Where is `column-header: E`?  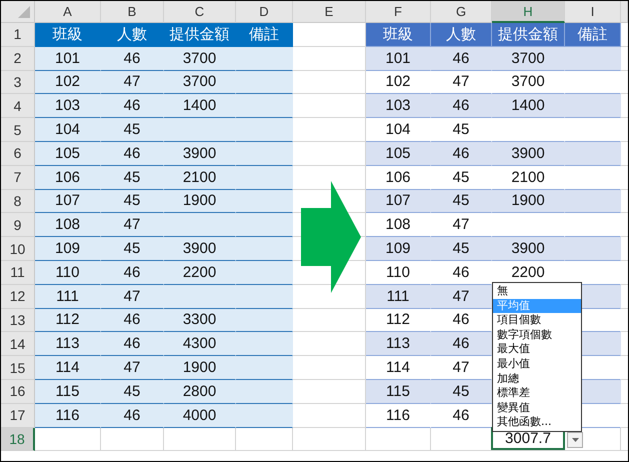 column-header: E is located at coordinates (329, 12).